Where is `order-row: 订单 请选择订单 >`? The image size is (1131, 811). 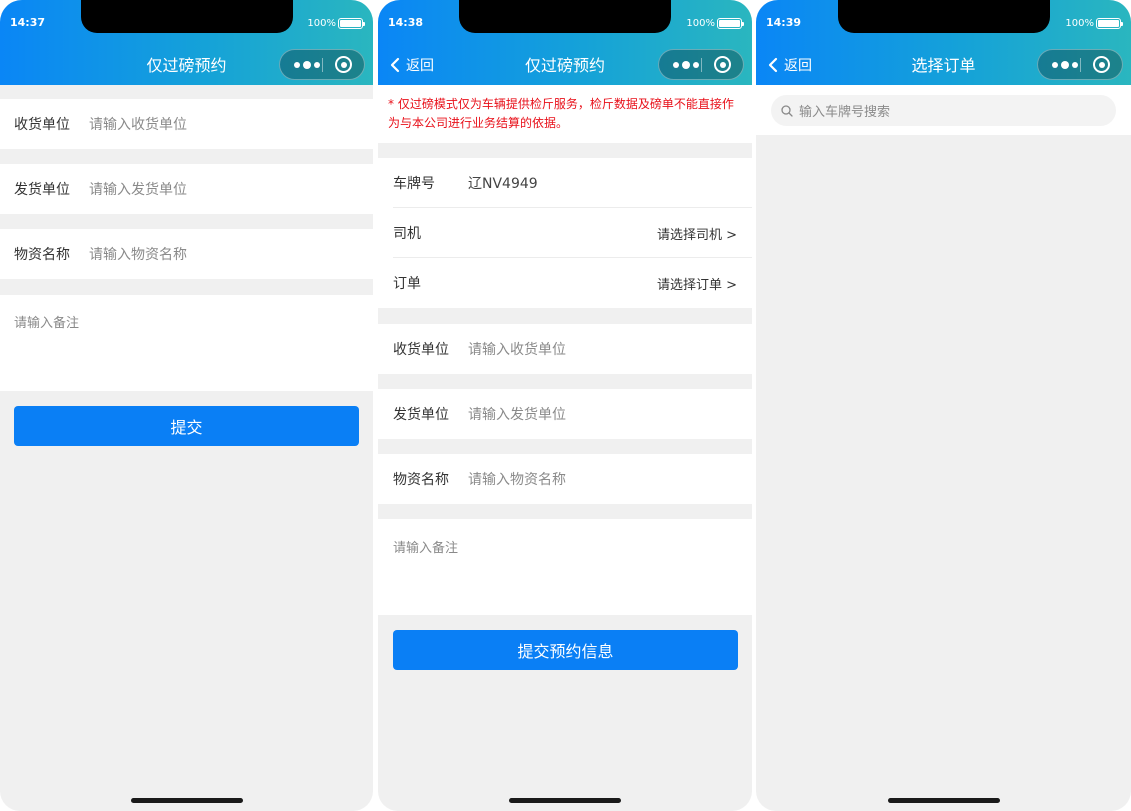 order-row: 订单 请选择订单 > is located at coordinates (565, 283).